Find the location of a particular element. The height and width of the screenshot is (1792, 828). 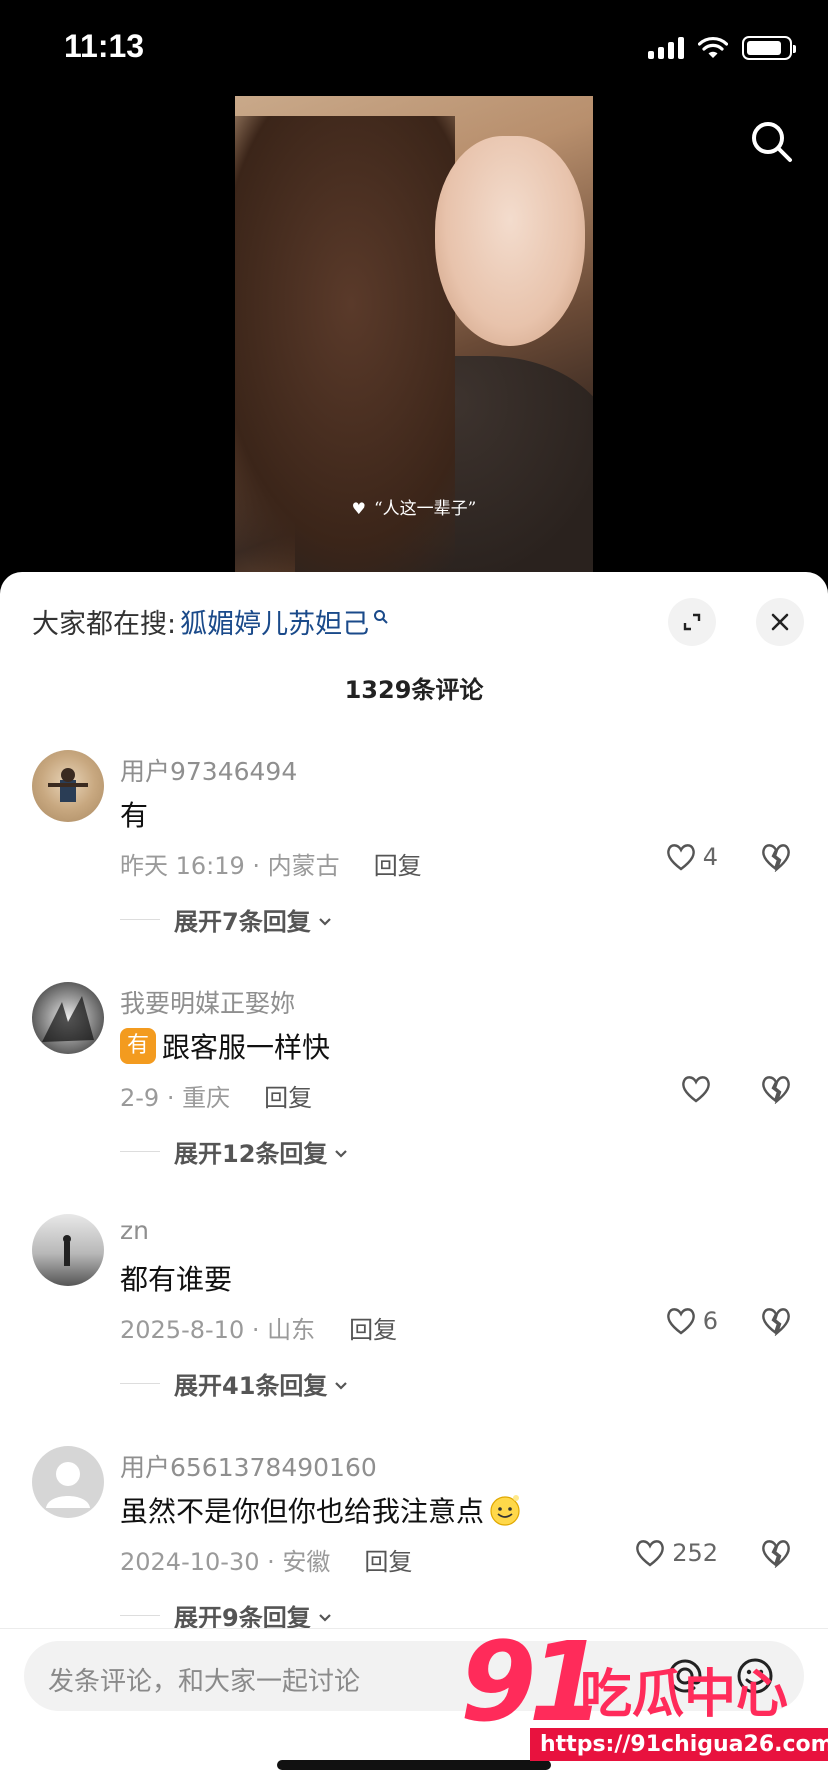

comment-text: 有 跟客服一样快 is located at coordinates (225, 1046).